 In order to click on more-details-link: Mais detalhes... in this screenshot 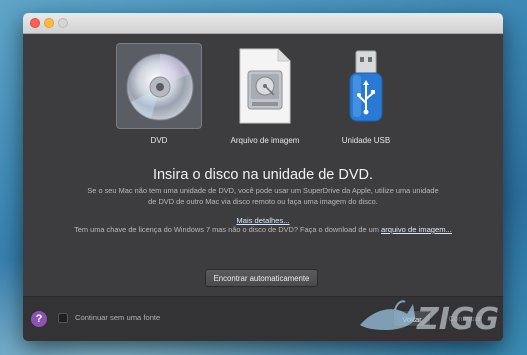, I will do `click(262, 220)`.